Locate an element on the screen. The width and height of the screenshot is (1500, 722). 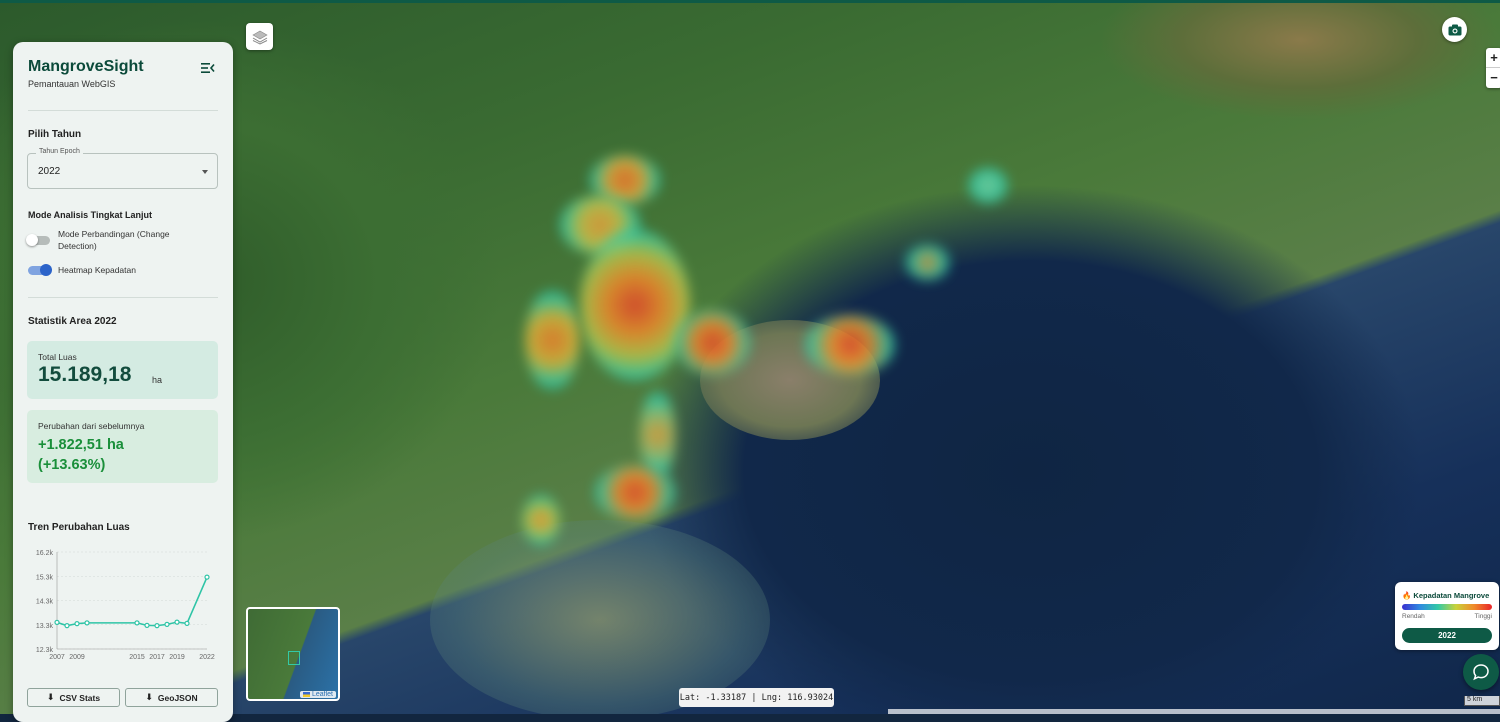
chevron-down-icon is located at coordinates (205, 172).